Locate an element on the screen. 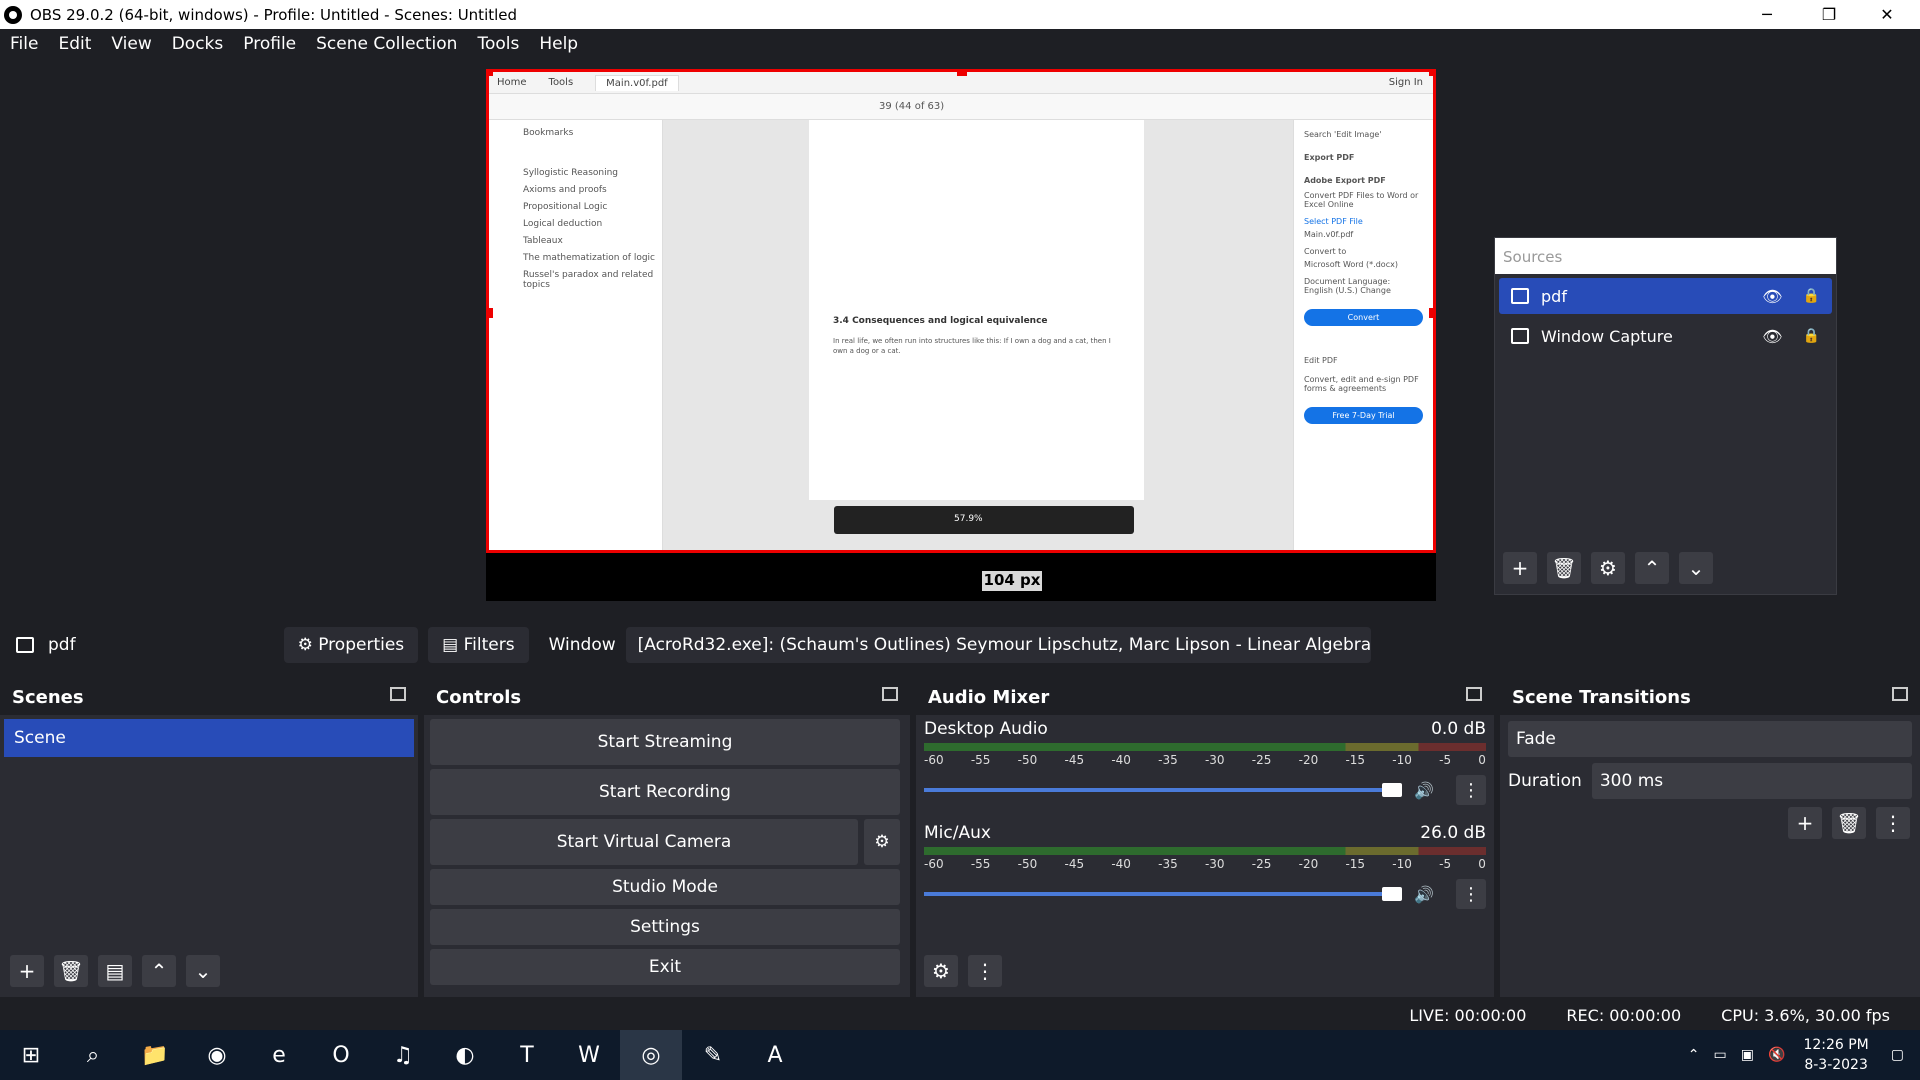 The width and height of the screenshot is (1920, 1080). close-button: ✕ is located at coordinates (1887, 14).